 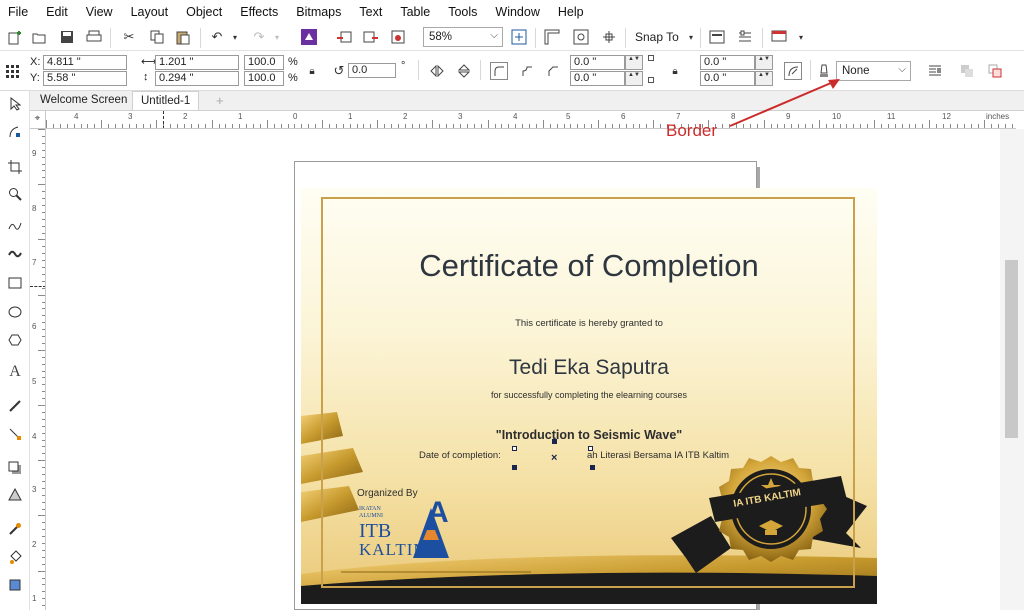 What do you see at coordinates (15, 340) in the screenshot?
I see `polygon-tool-icon` at bounding box center [15, 340].